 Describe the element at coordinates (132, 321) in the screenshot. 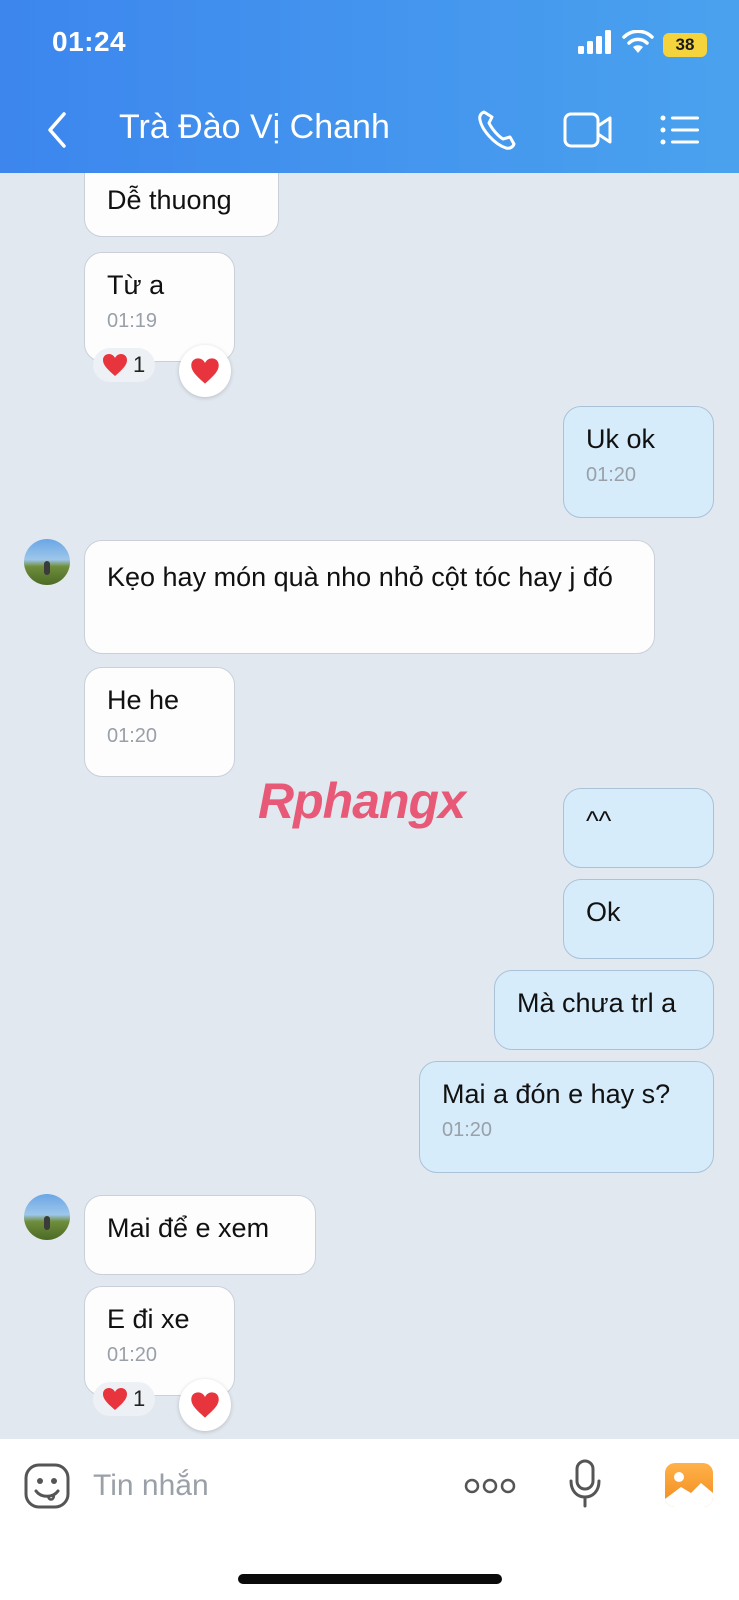

I see `message-time: 01:19` at that location.